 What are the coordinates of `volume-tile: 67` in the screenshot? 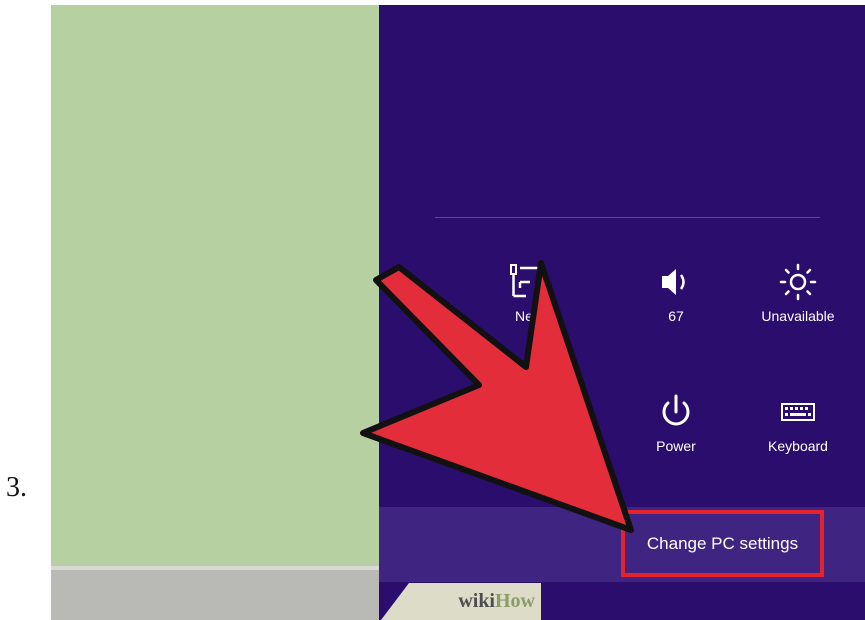 It's located at (676, 293).